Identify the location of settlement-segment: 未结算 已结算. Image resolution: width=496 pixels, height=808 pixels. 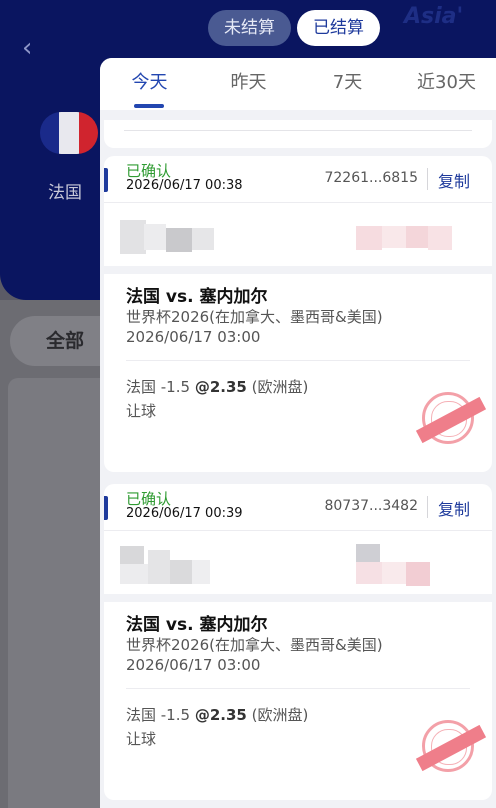
(294, 28).